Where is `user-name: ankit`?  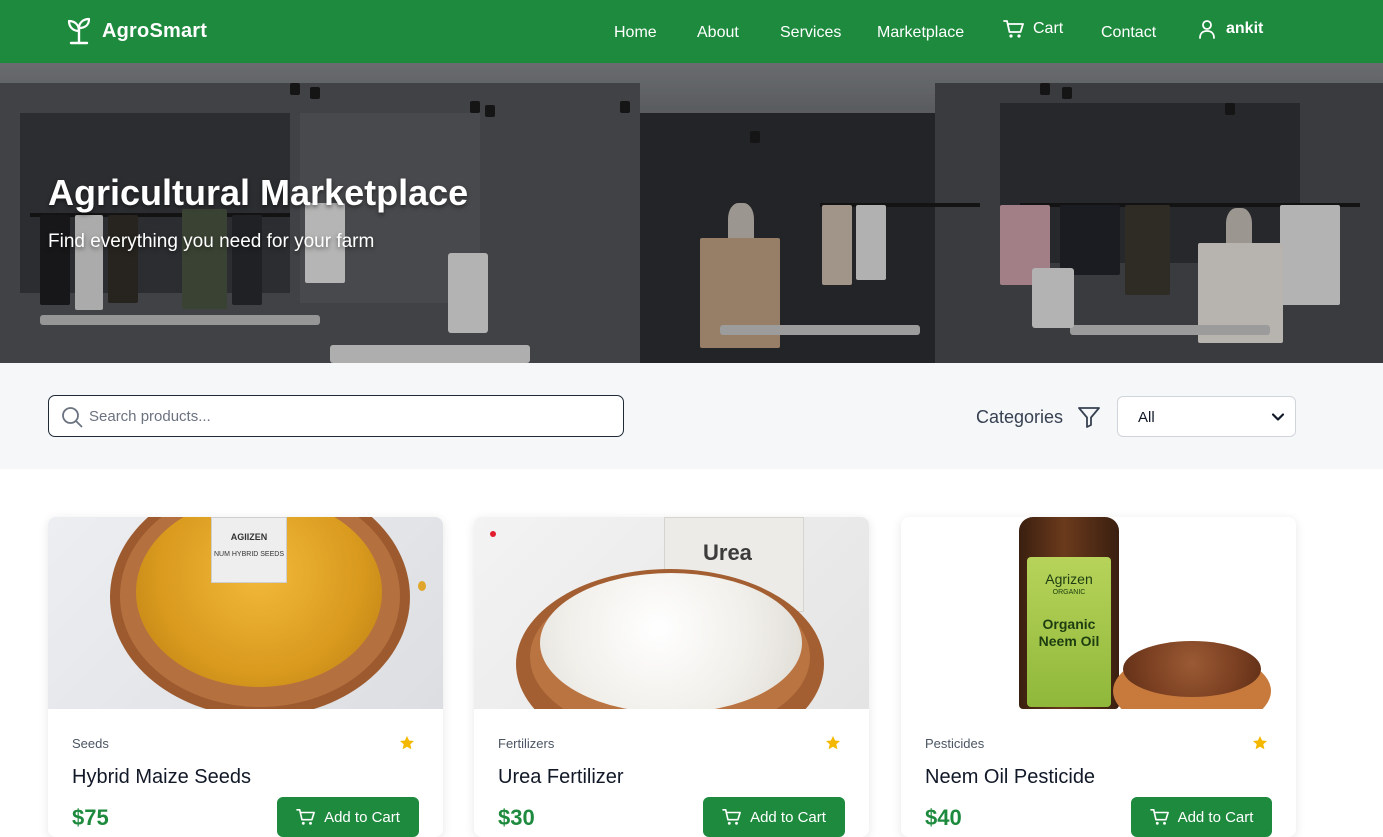 user-name: ankit is located at coordinates (1245, 28).